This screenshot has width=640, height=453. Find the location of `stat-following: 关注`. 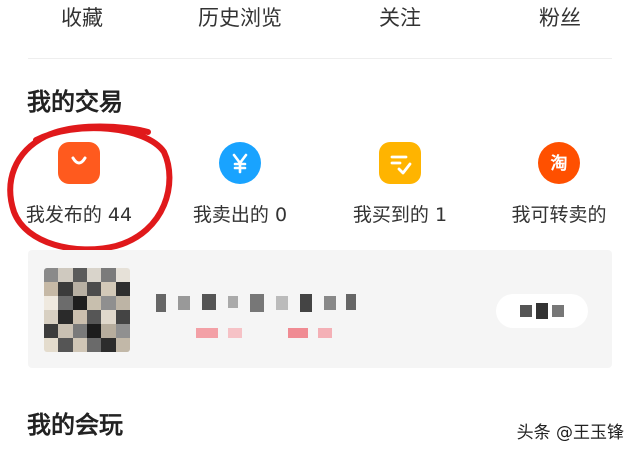

stat-following: 关注 is located at coordinates (400, 18).